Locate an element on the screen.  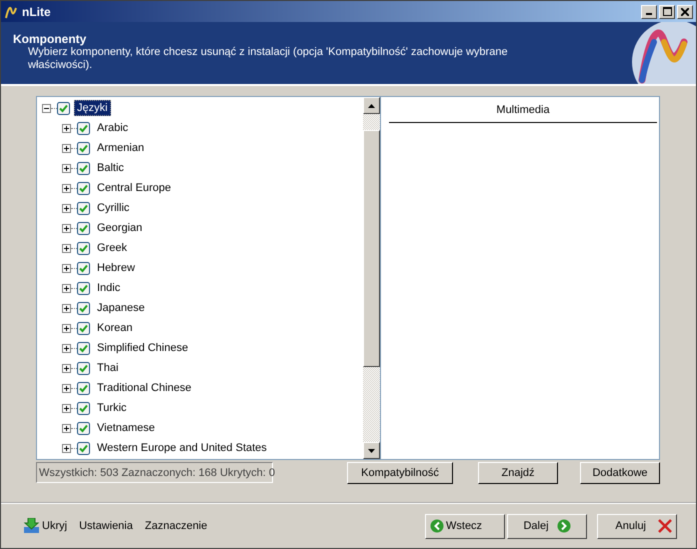
page-description: Wybierz komponenty, które chcesz usunąć z instalacji (opcja 'Kompatybilność' zachowuje wybrane właściwości). is located at coordinates (268, 59).